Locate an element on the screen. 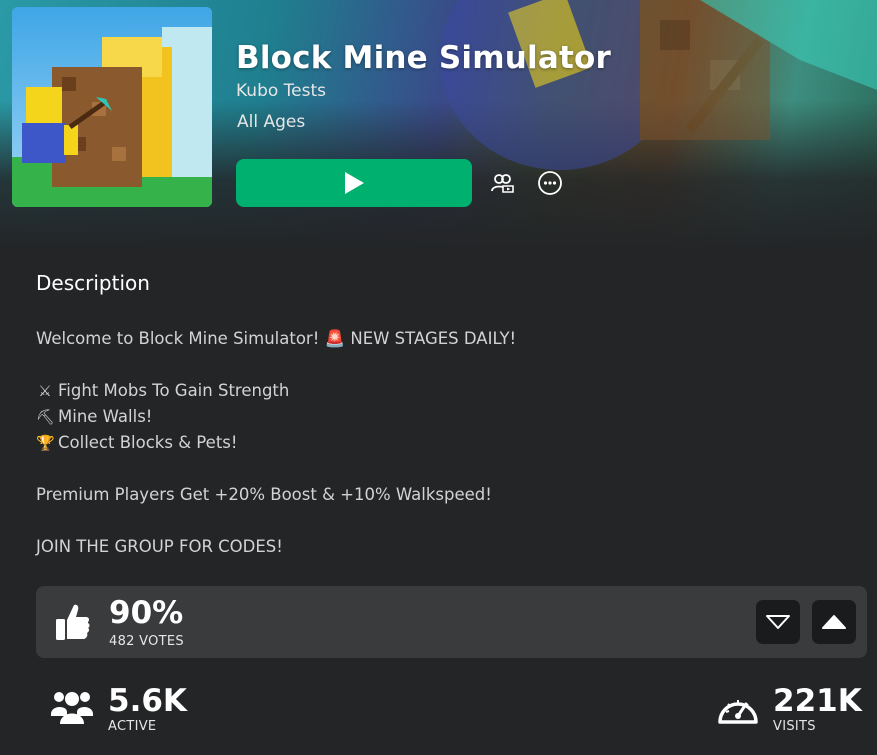 Image resolution: width=877 pixels, height=755 pixels. thumbnail-image is located at coordinates (112, 107).